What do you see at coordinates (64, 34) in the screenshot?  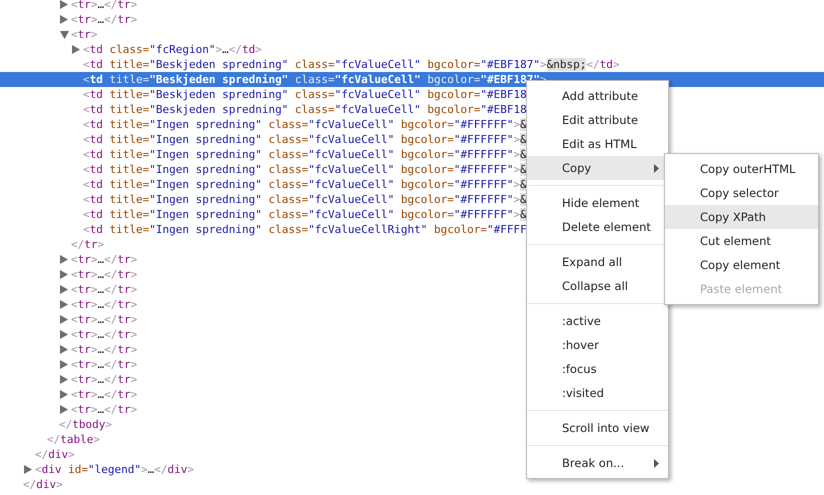 I see `down-triangle-icon` at bounding box center [64, 34].